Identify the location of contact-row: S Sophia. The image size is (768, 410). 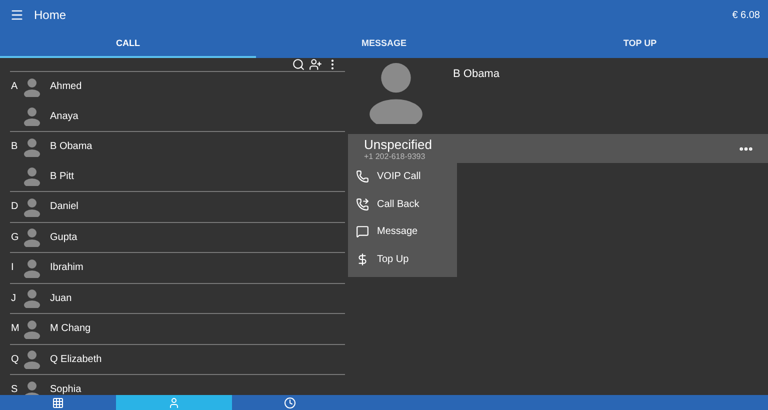
(172, 385).